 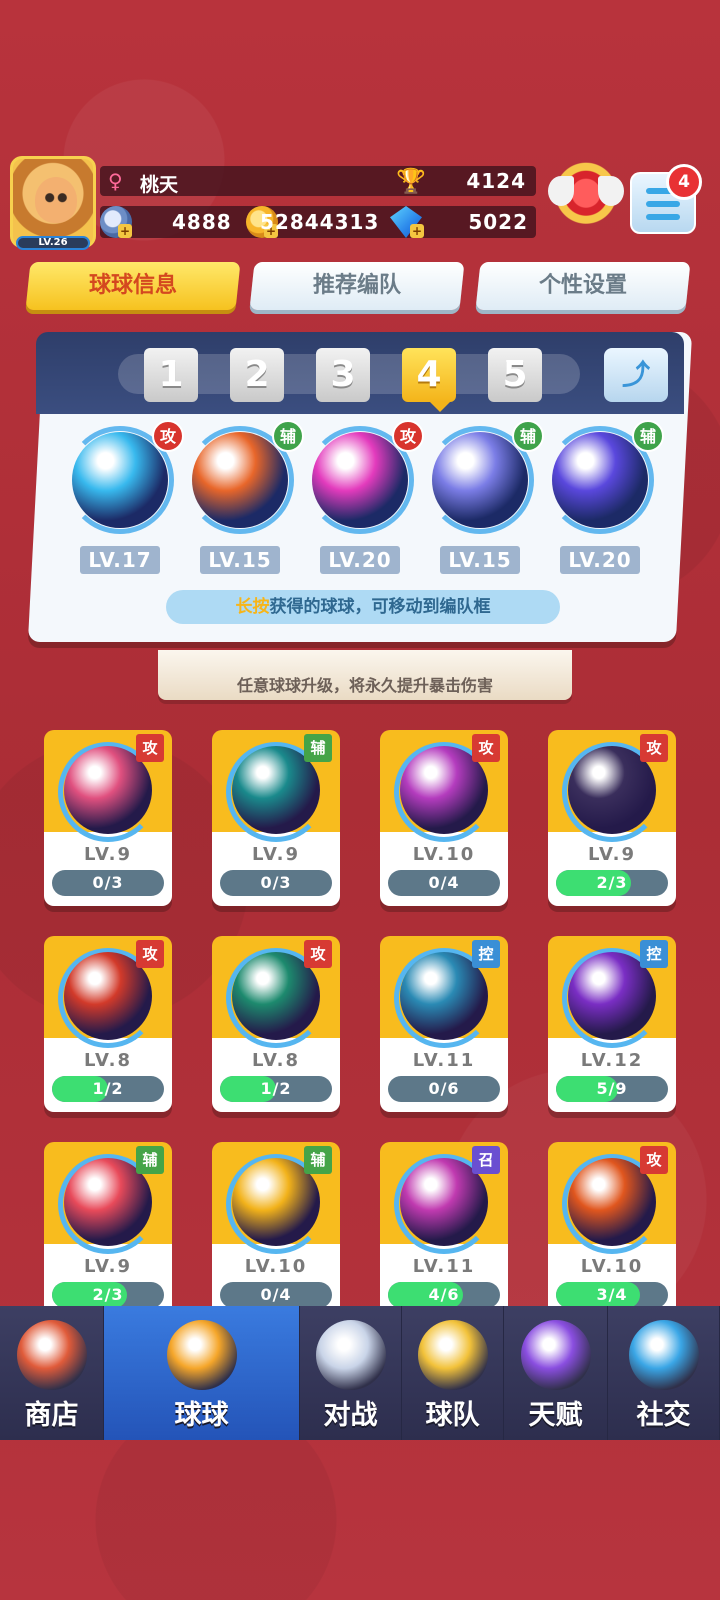 I want to click on team-slot-4: 4, so click(x=429, y=375).